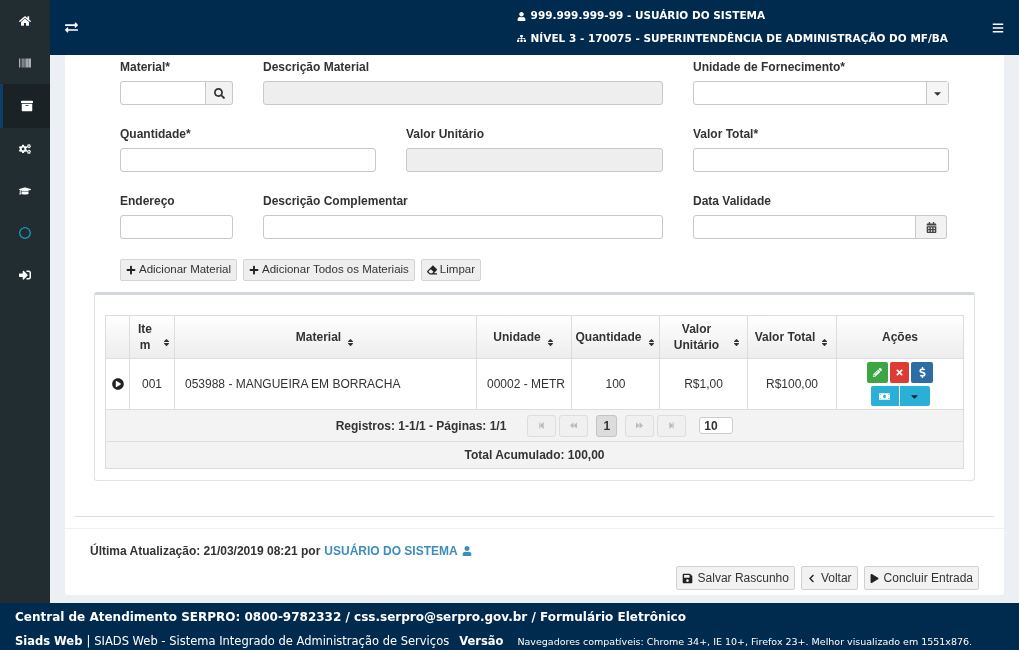 The width and height of the screenshot is (1019, 650). I want to click on select-field, so click(821, 93).